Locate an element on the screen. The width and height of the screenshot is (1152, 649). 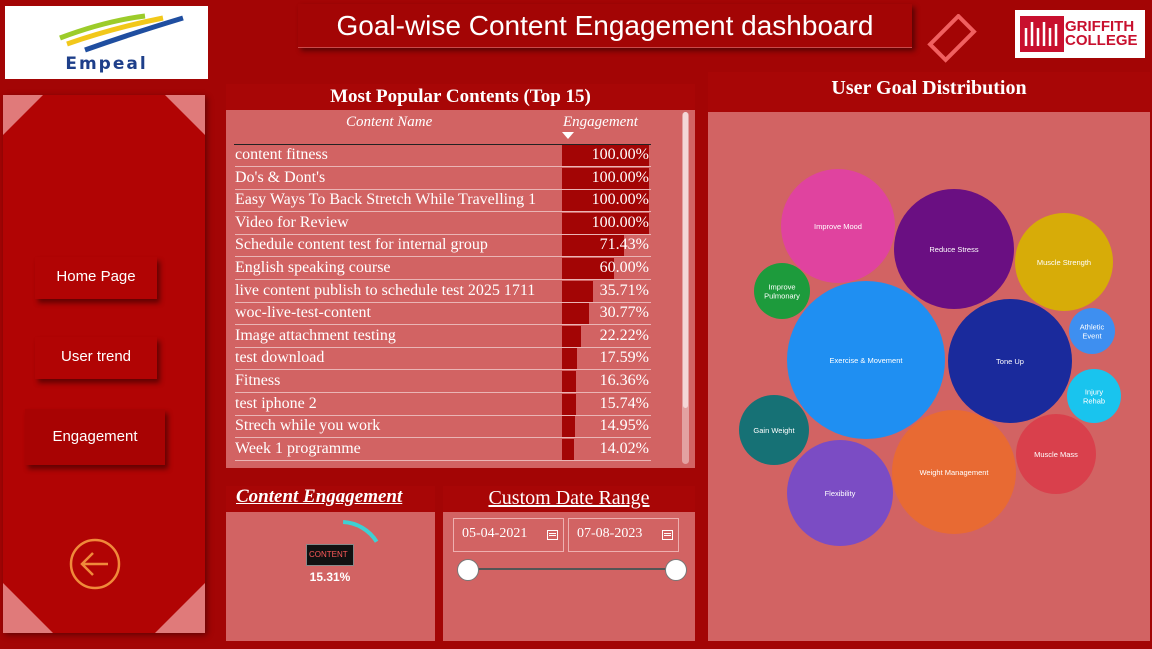
engagement-value-cell: 14.02% is located at coordinates (624, 448).